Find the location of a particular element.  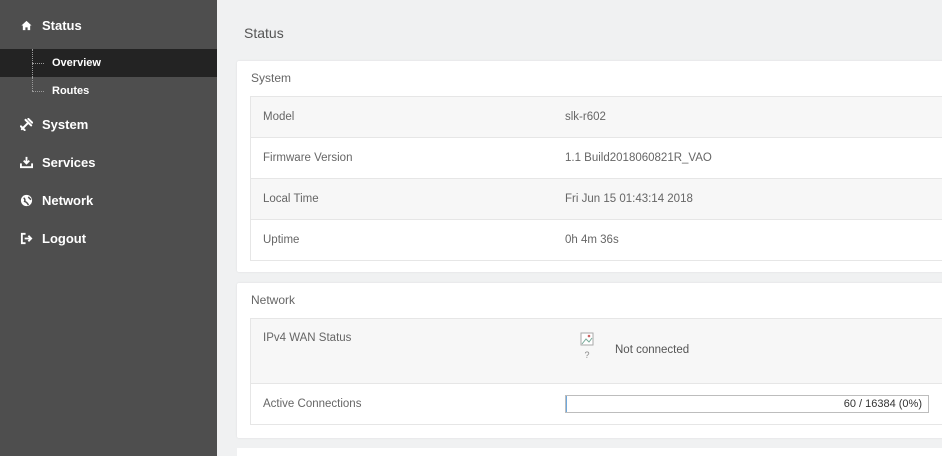

sidebar-item-label: Services is located at coordinates (69, 162).